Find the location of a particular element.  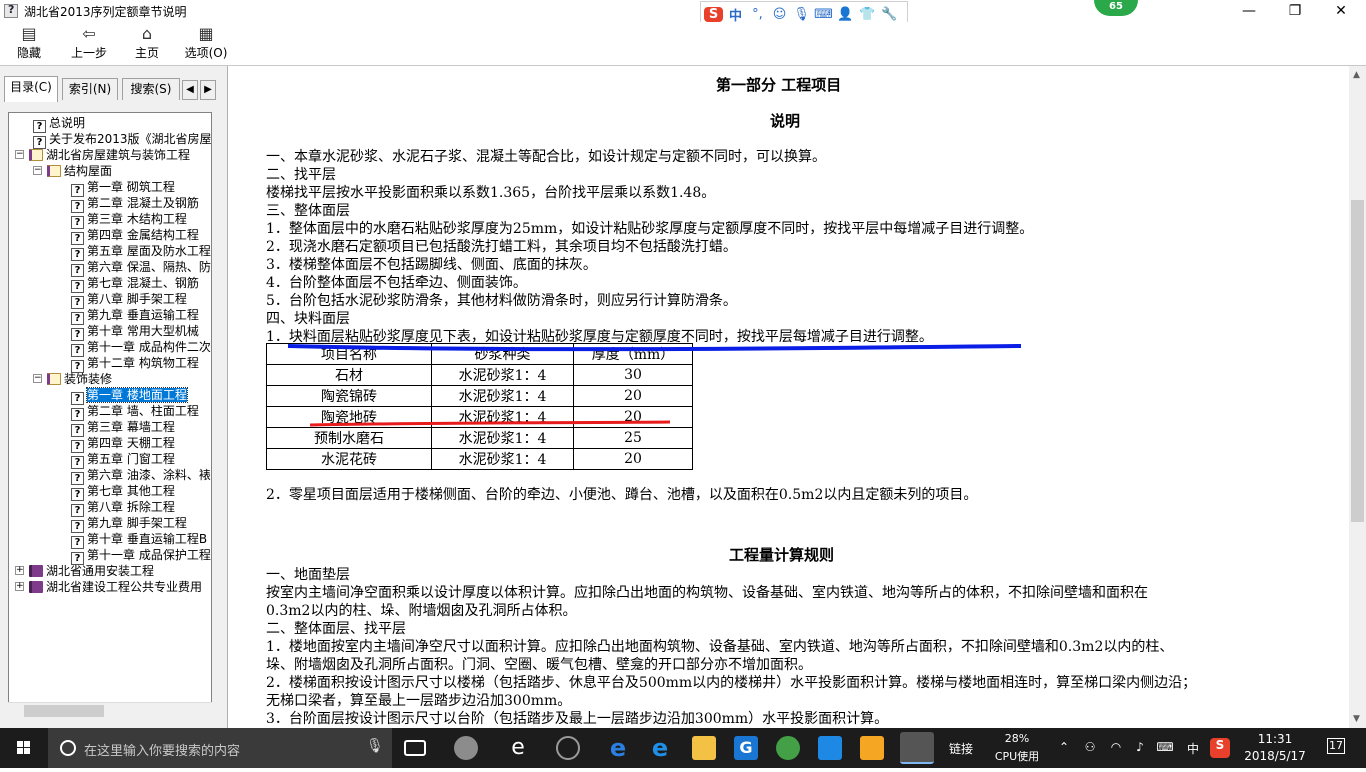

taskbar-search-box: 在这里输入你要搜索的内容 🎙 is located at coordinates (220, 748).